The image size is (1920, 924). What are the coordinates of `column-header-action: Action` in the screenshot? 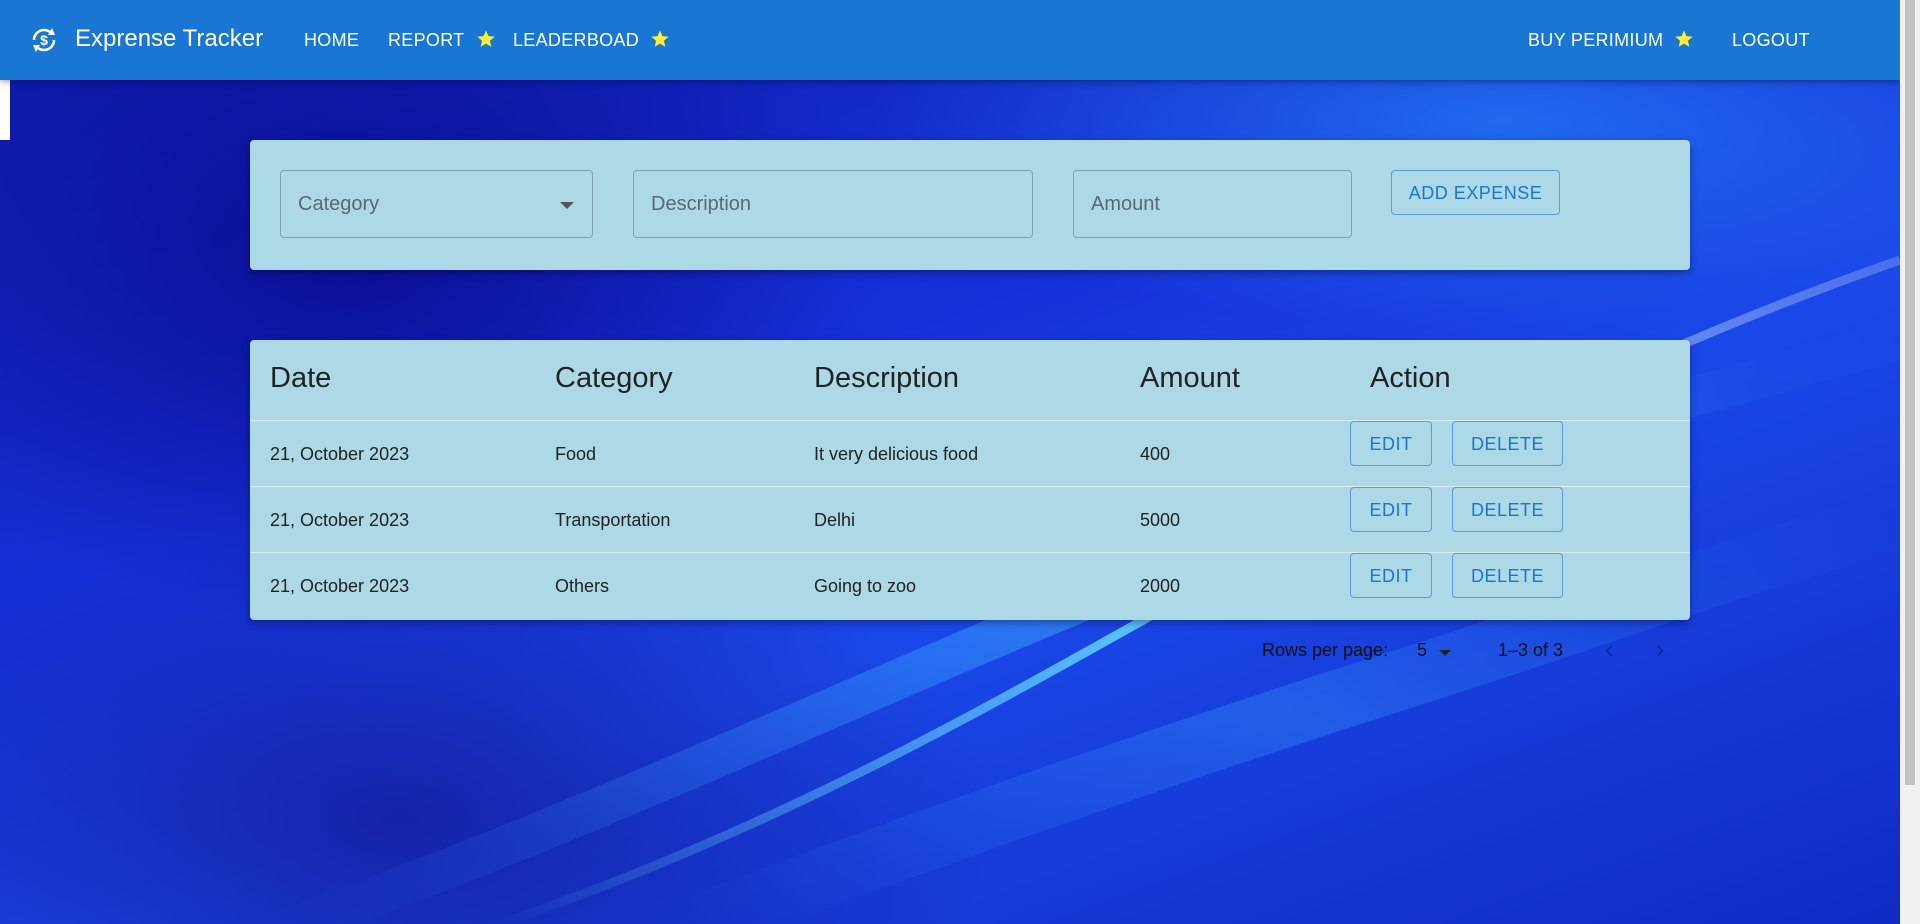 It's located at (1410, 378).